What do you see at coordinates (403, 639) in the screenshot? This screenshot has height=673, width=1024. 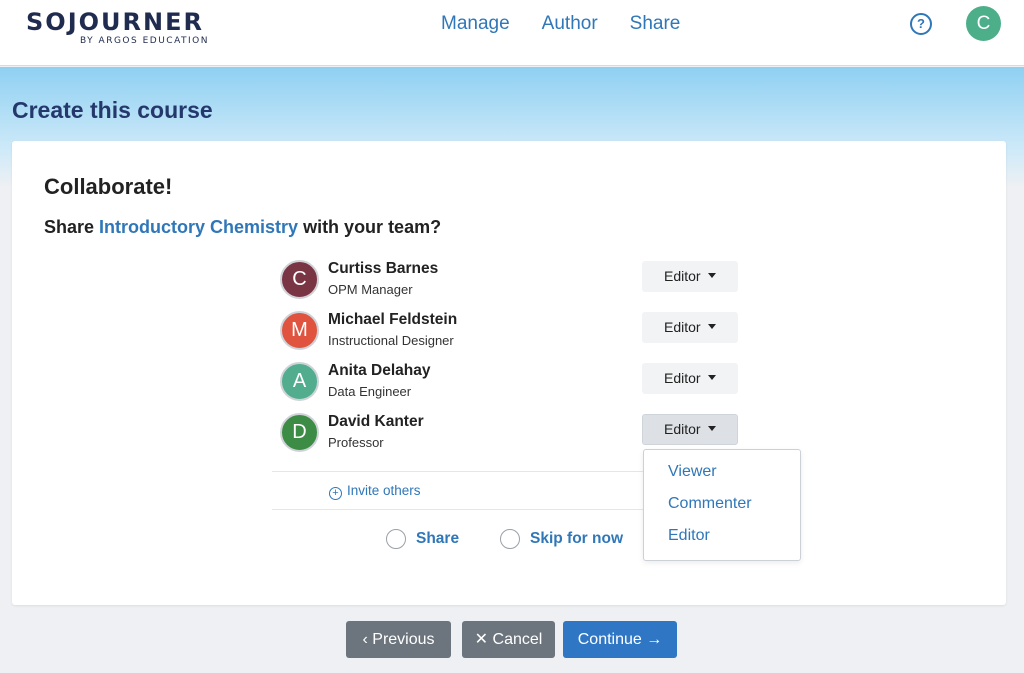 I see `previous-label: Previous` at bounding box center [403, 639].